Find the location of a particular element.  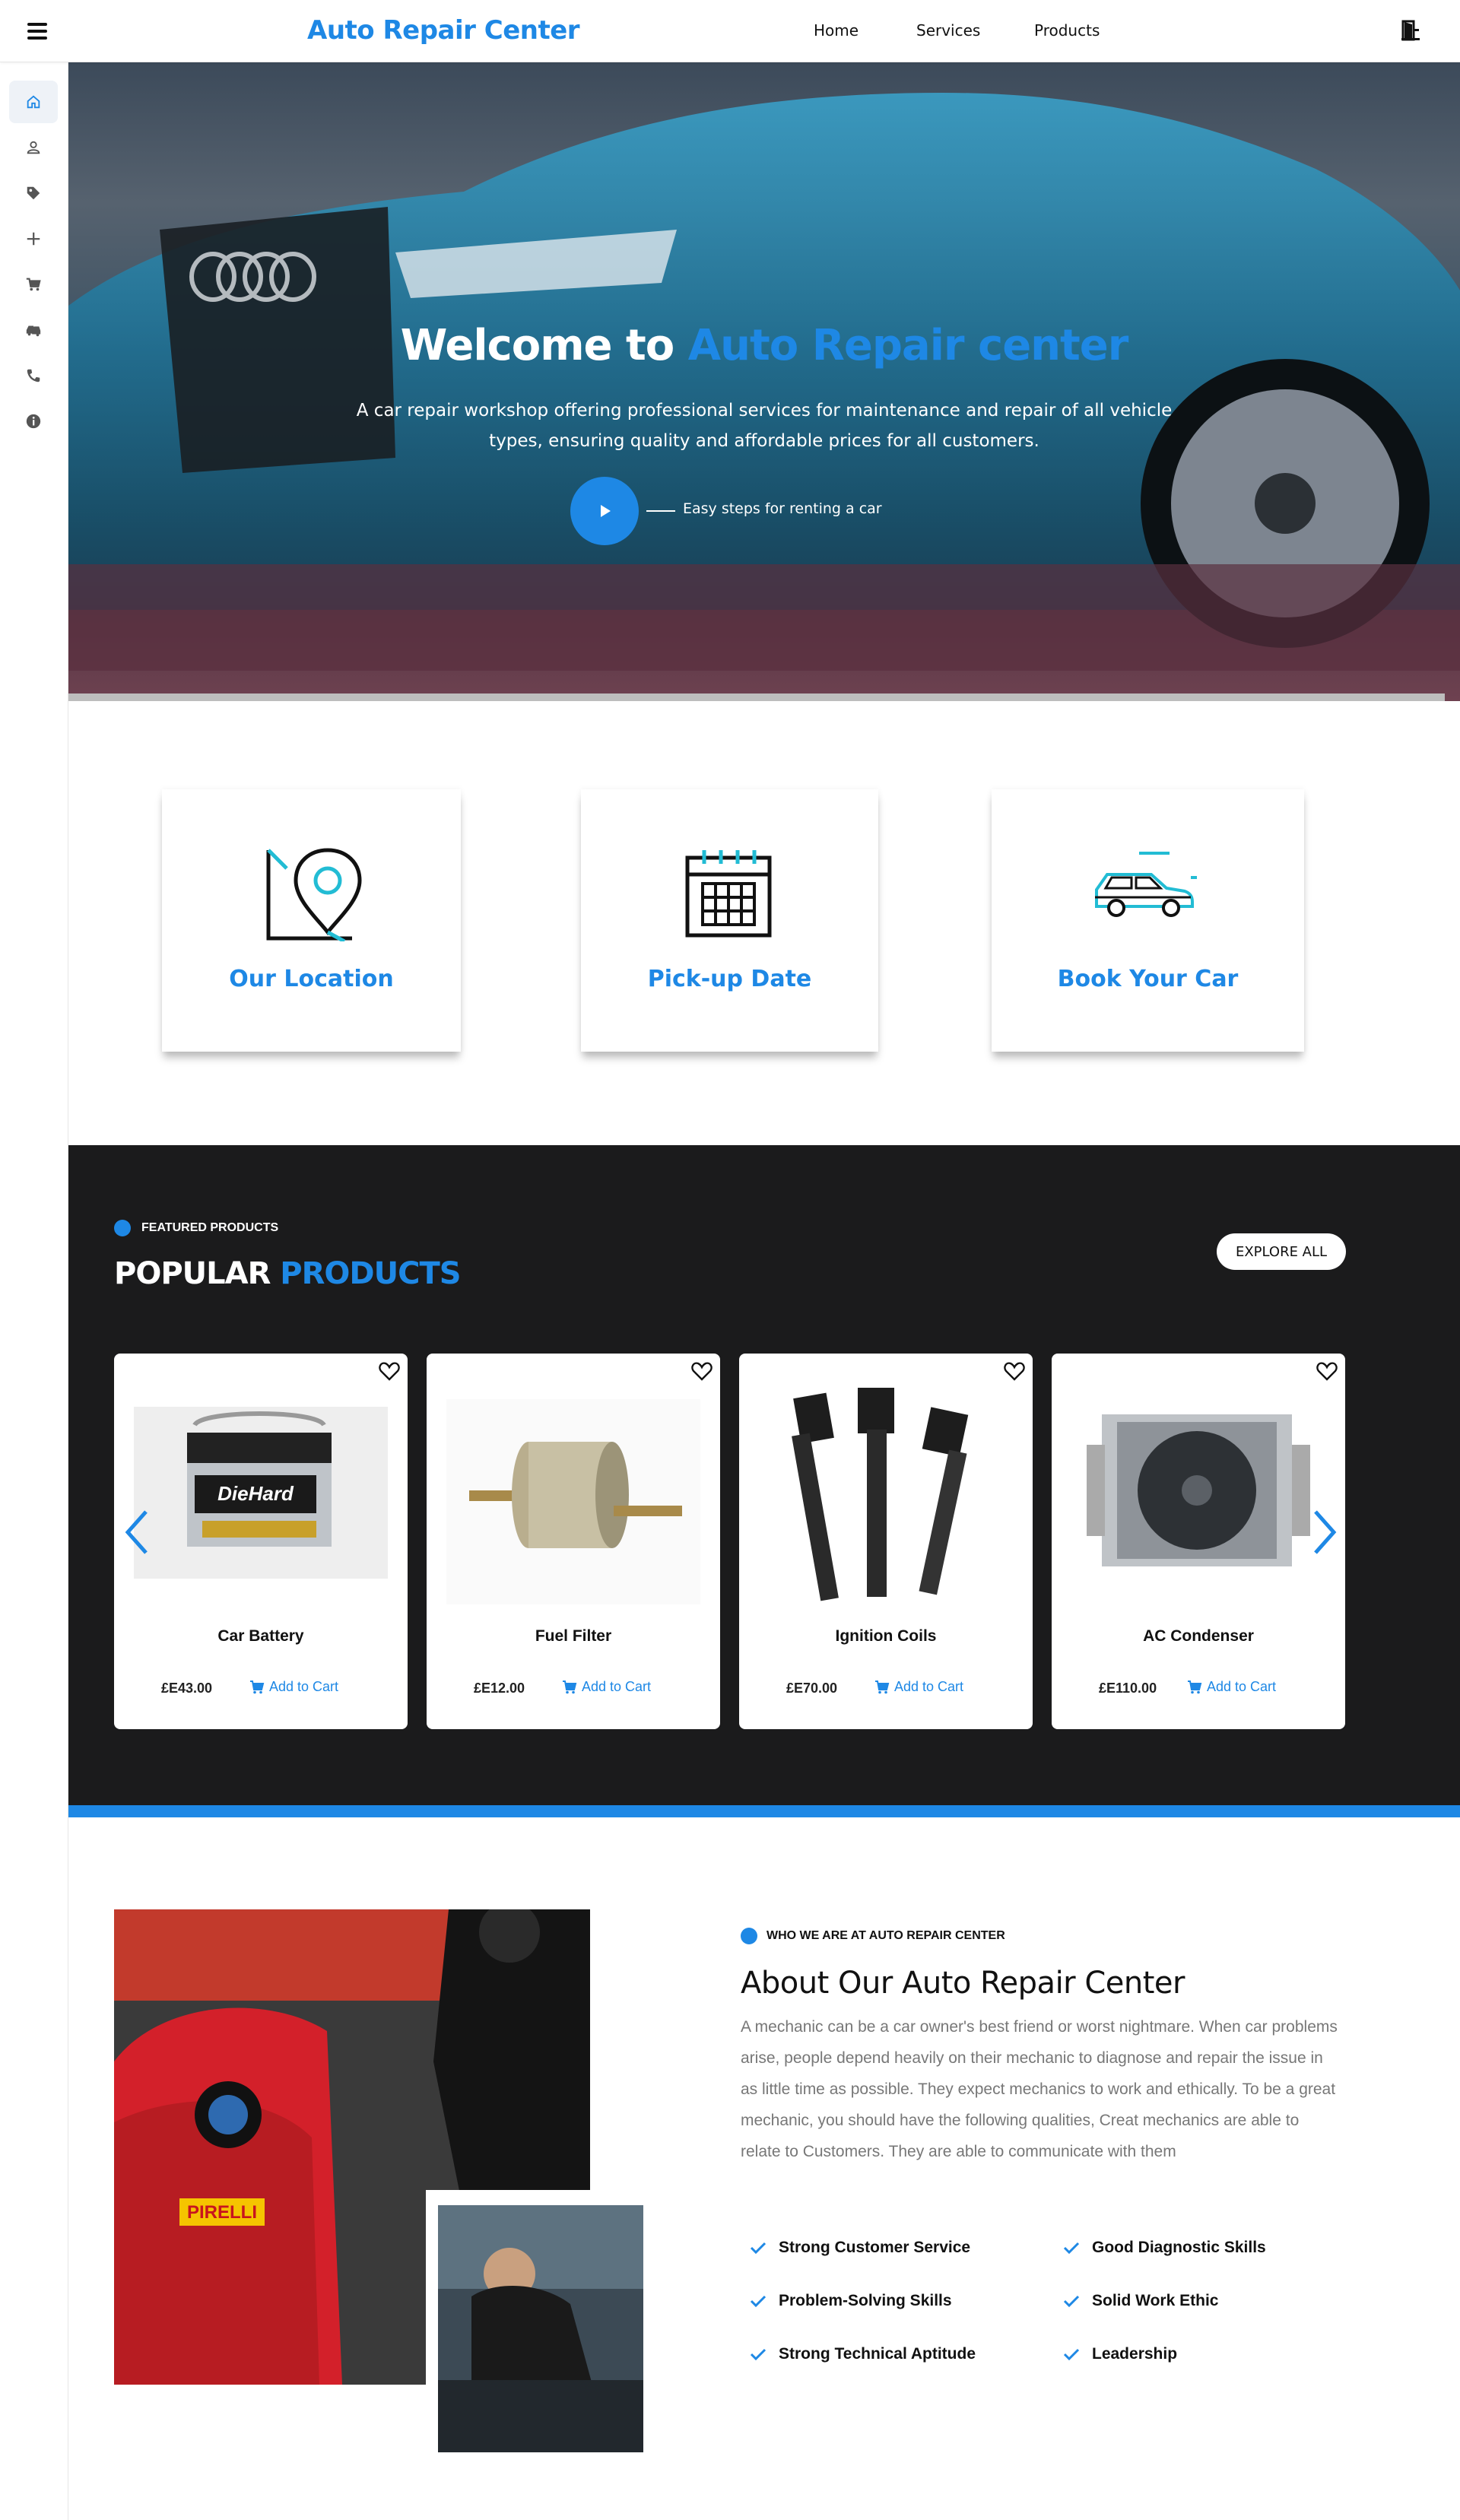

hero-title: Welcome to Auto Repair center is located at coordinates (764, 345).